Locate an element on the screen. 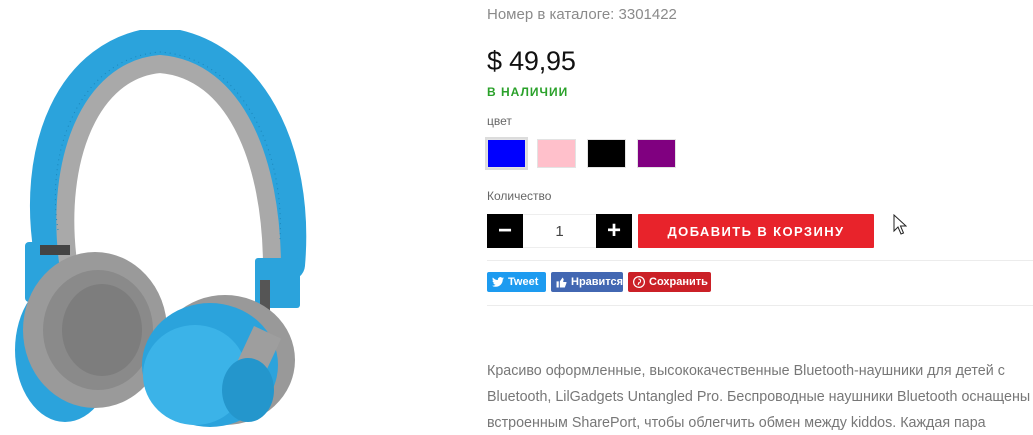 The height and width of the screenshot is (435, 1033). quantity-label: Количество is located at coordinates (519, 196).